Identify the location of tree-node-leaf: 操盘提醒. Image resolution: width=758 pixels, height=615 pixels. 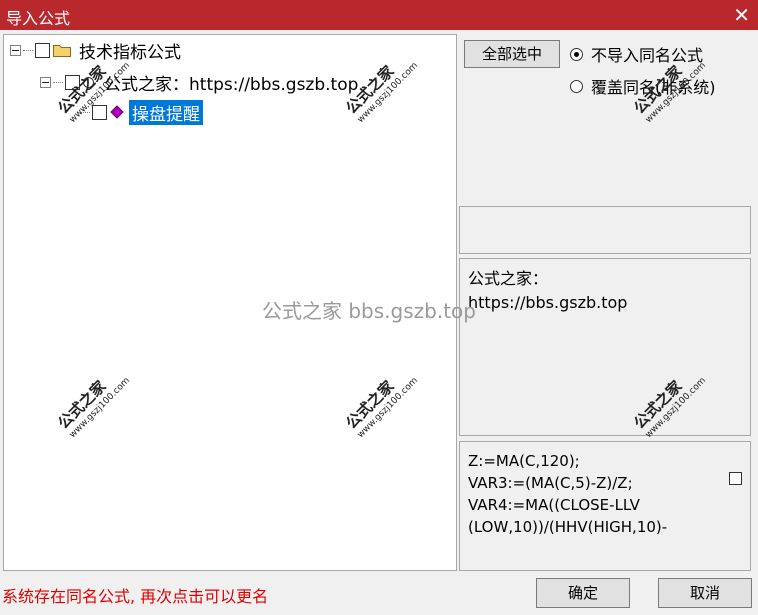
(141, 112).